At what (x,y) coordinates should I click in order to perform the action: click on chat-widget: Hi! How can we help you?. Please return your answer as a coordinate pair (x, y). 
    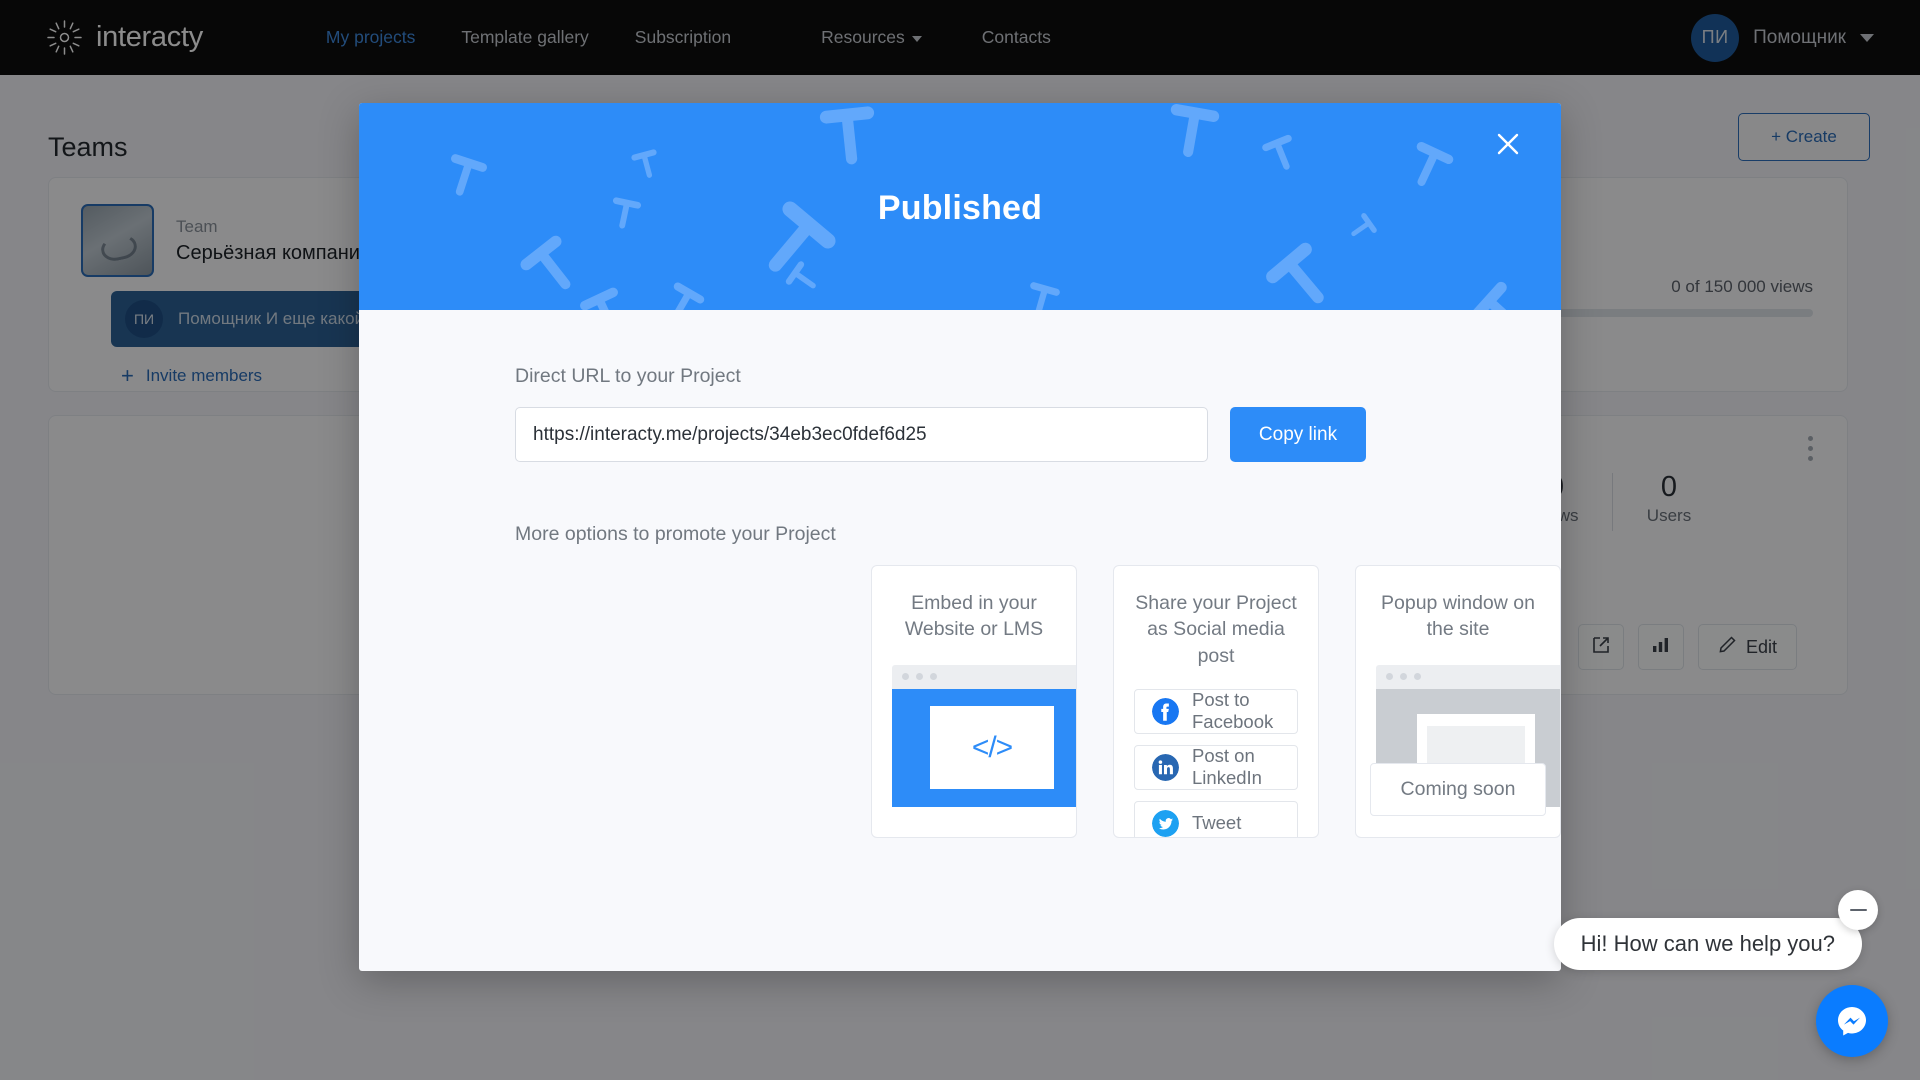
    Looking at the image, I should click on (1710, 965).